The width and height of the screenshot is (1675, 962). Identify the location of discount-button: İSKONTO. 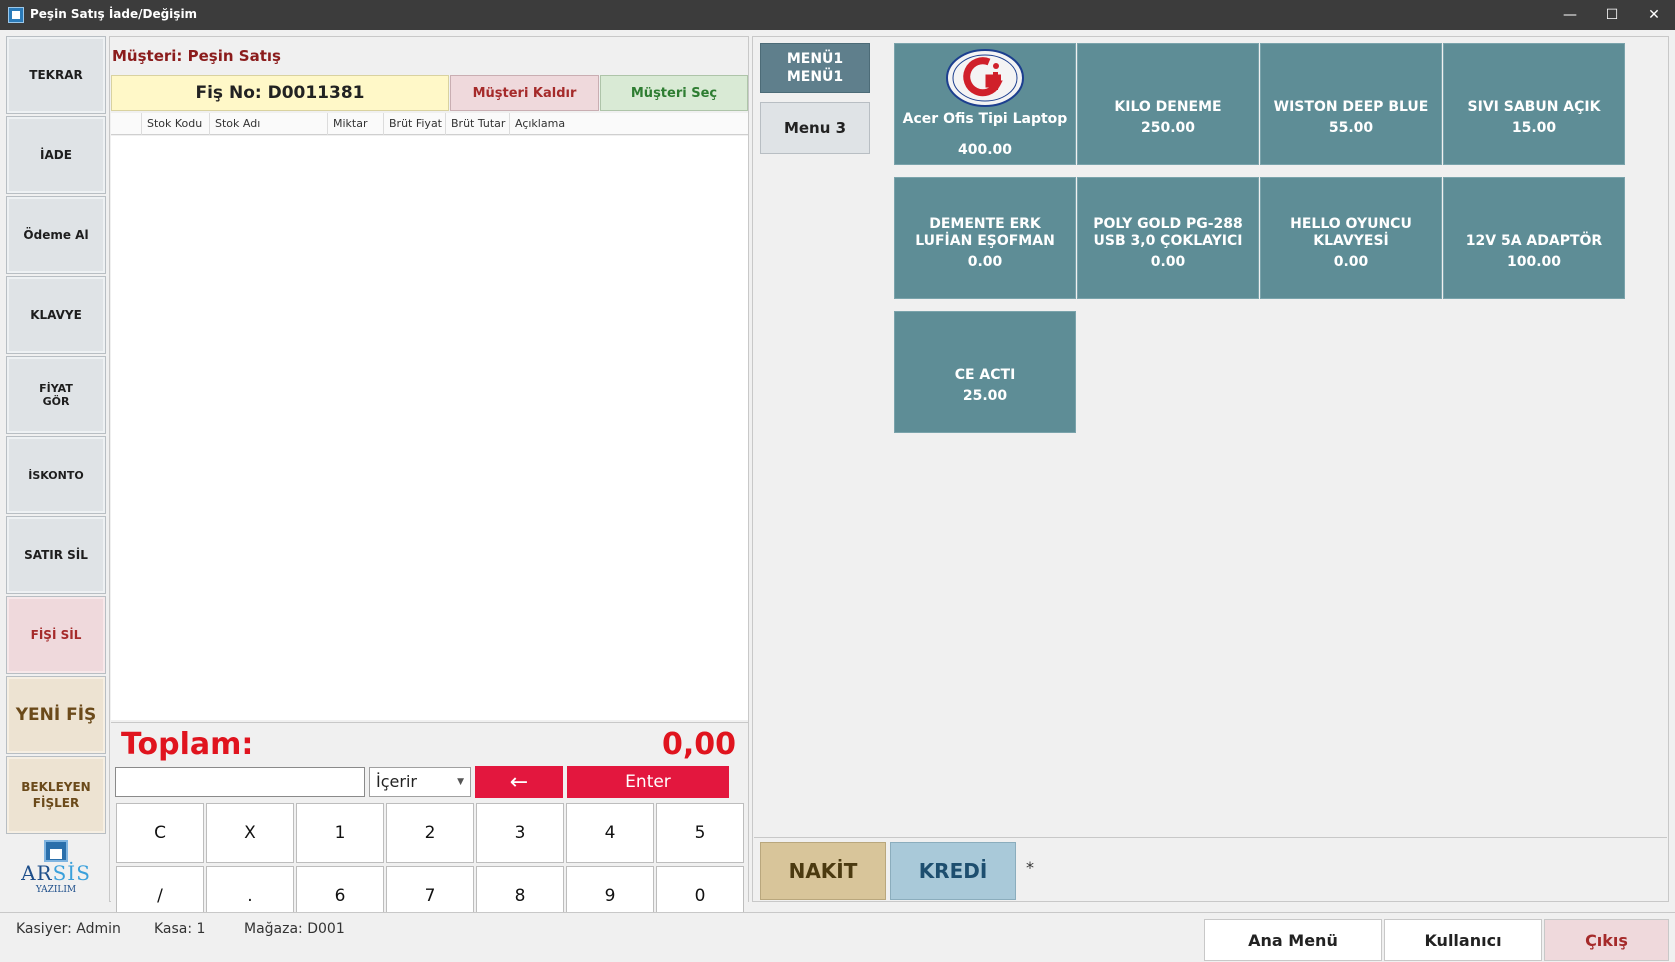
(56, 475).